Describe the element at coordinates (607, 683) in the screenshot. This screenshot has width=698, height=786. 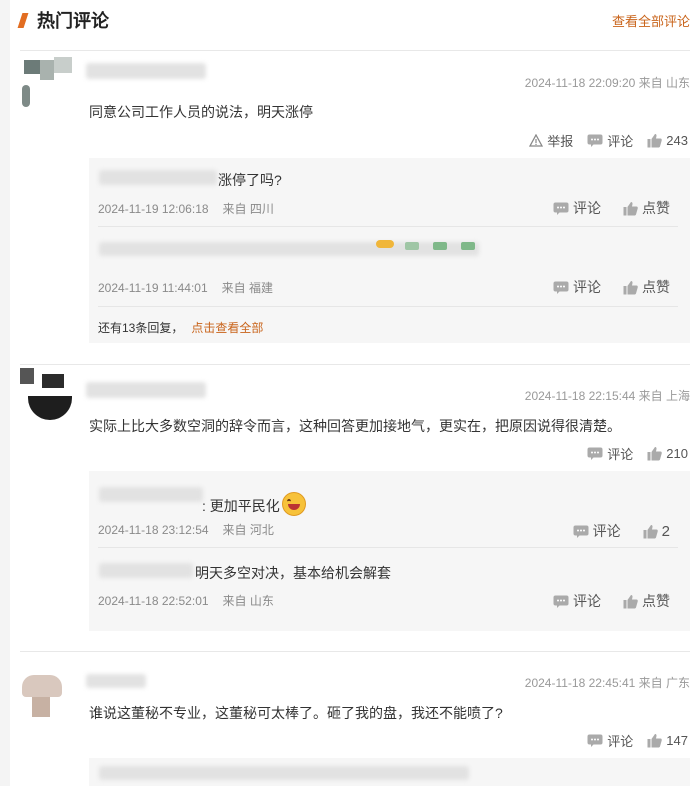
I see `comment-meta: 2024-11-18 22:45:41 来自 广东` at that location.